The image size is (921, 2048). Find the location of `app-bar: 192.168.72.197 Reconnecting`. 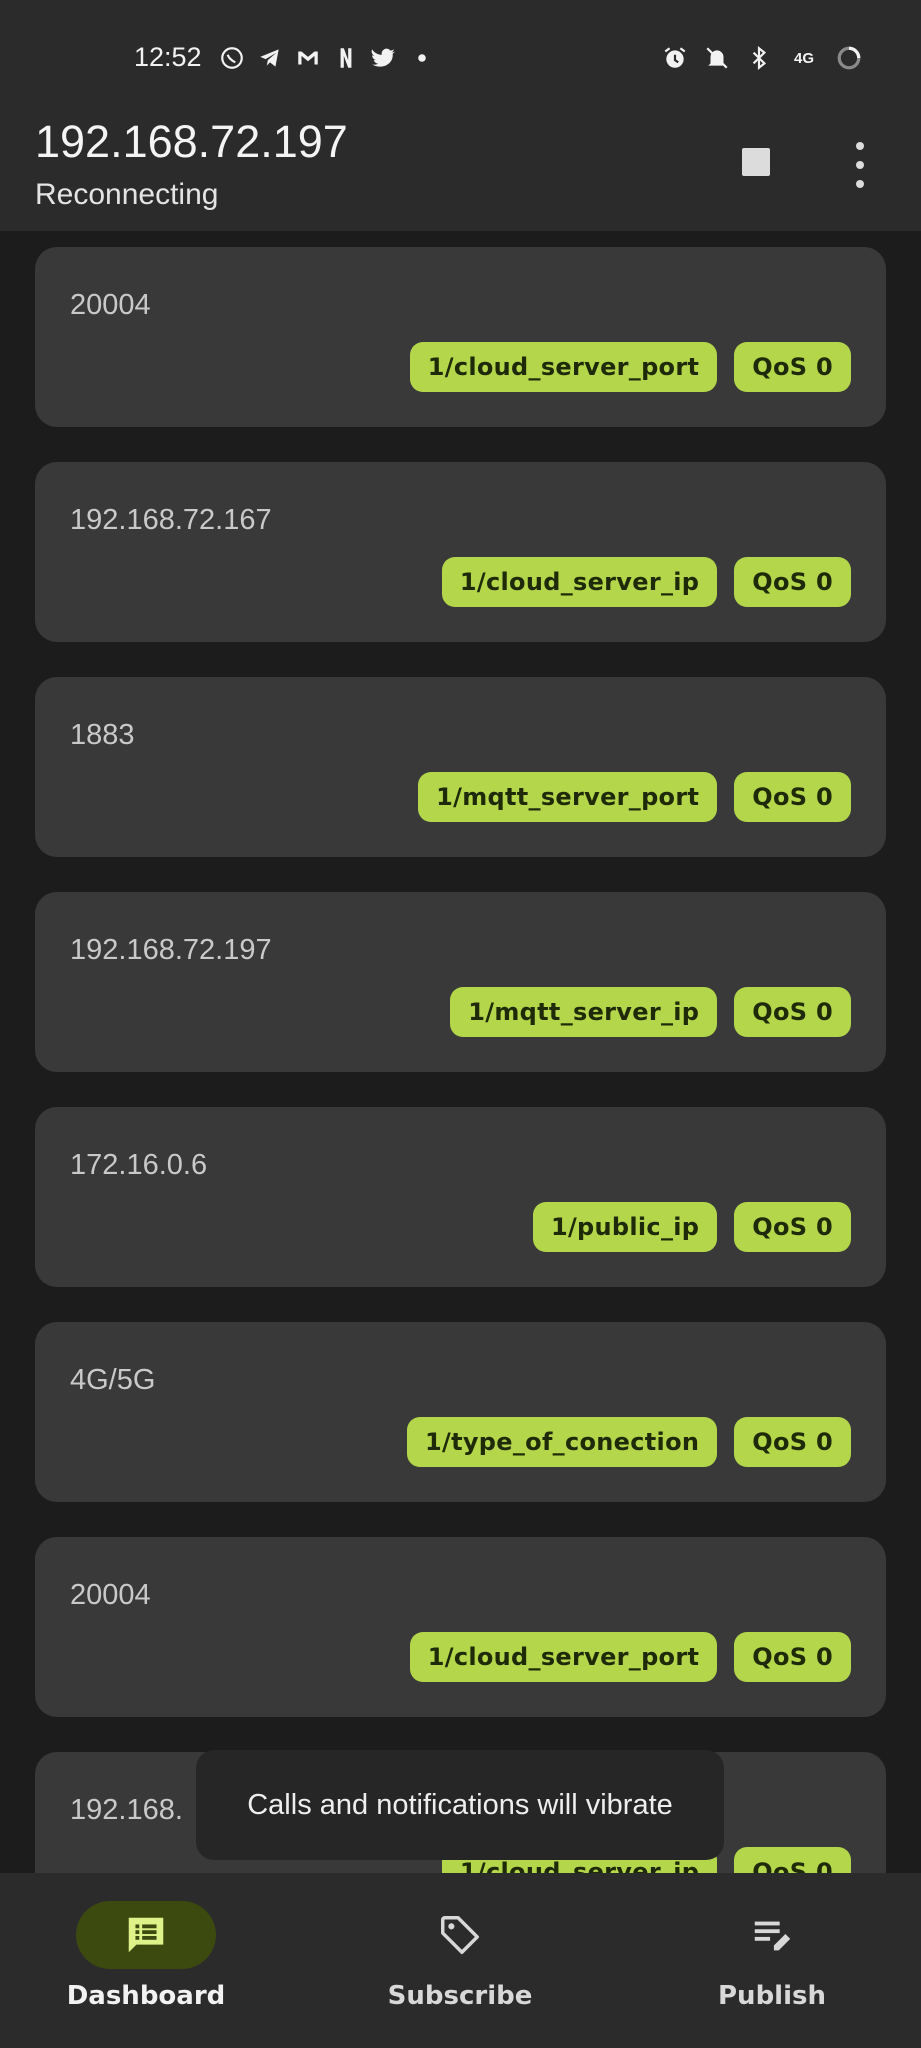

app-bar: 192.168.72.197 Reconnecting is located at coordinates (460, 173).